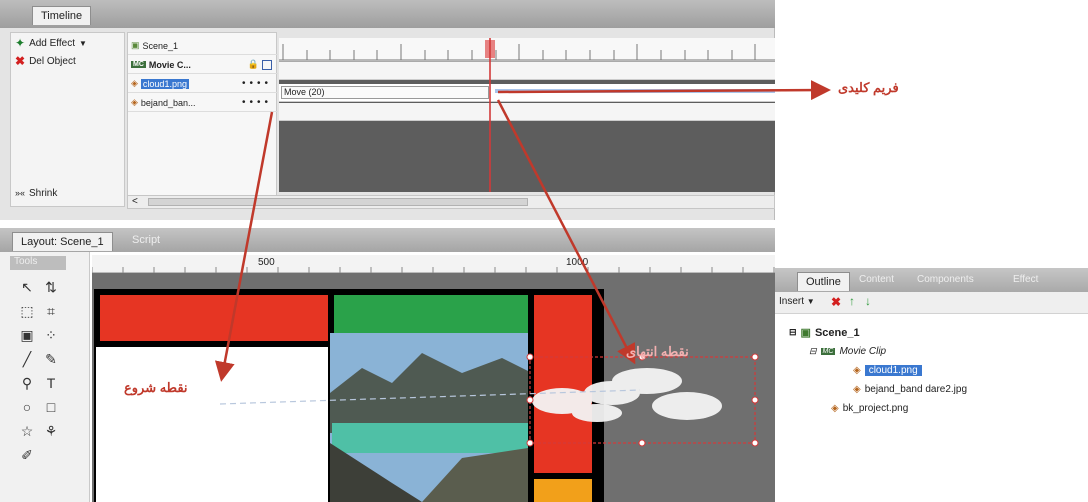  What do you see at coordinates (566, 232) in the screenshot?
I see `end-point-arrow` at bounding box center [566, 232].